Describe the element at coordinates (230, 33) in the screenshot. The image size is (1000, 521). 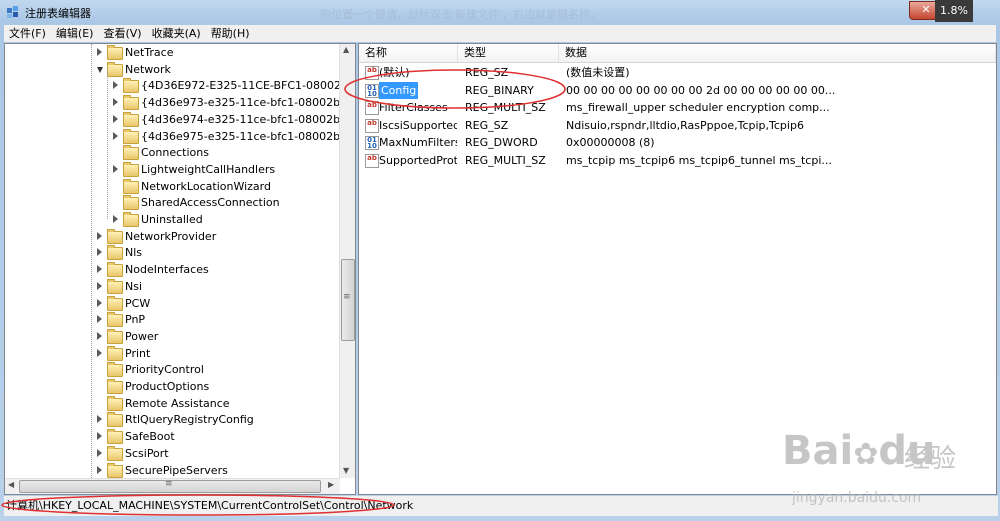
I see `menu-help: 帮助(H)` at that location.